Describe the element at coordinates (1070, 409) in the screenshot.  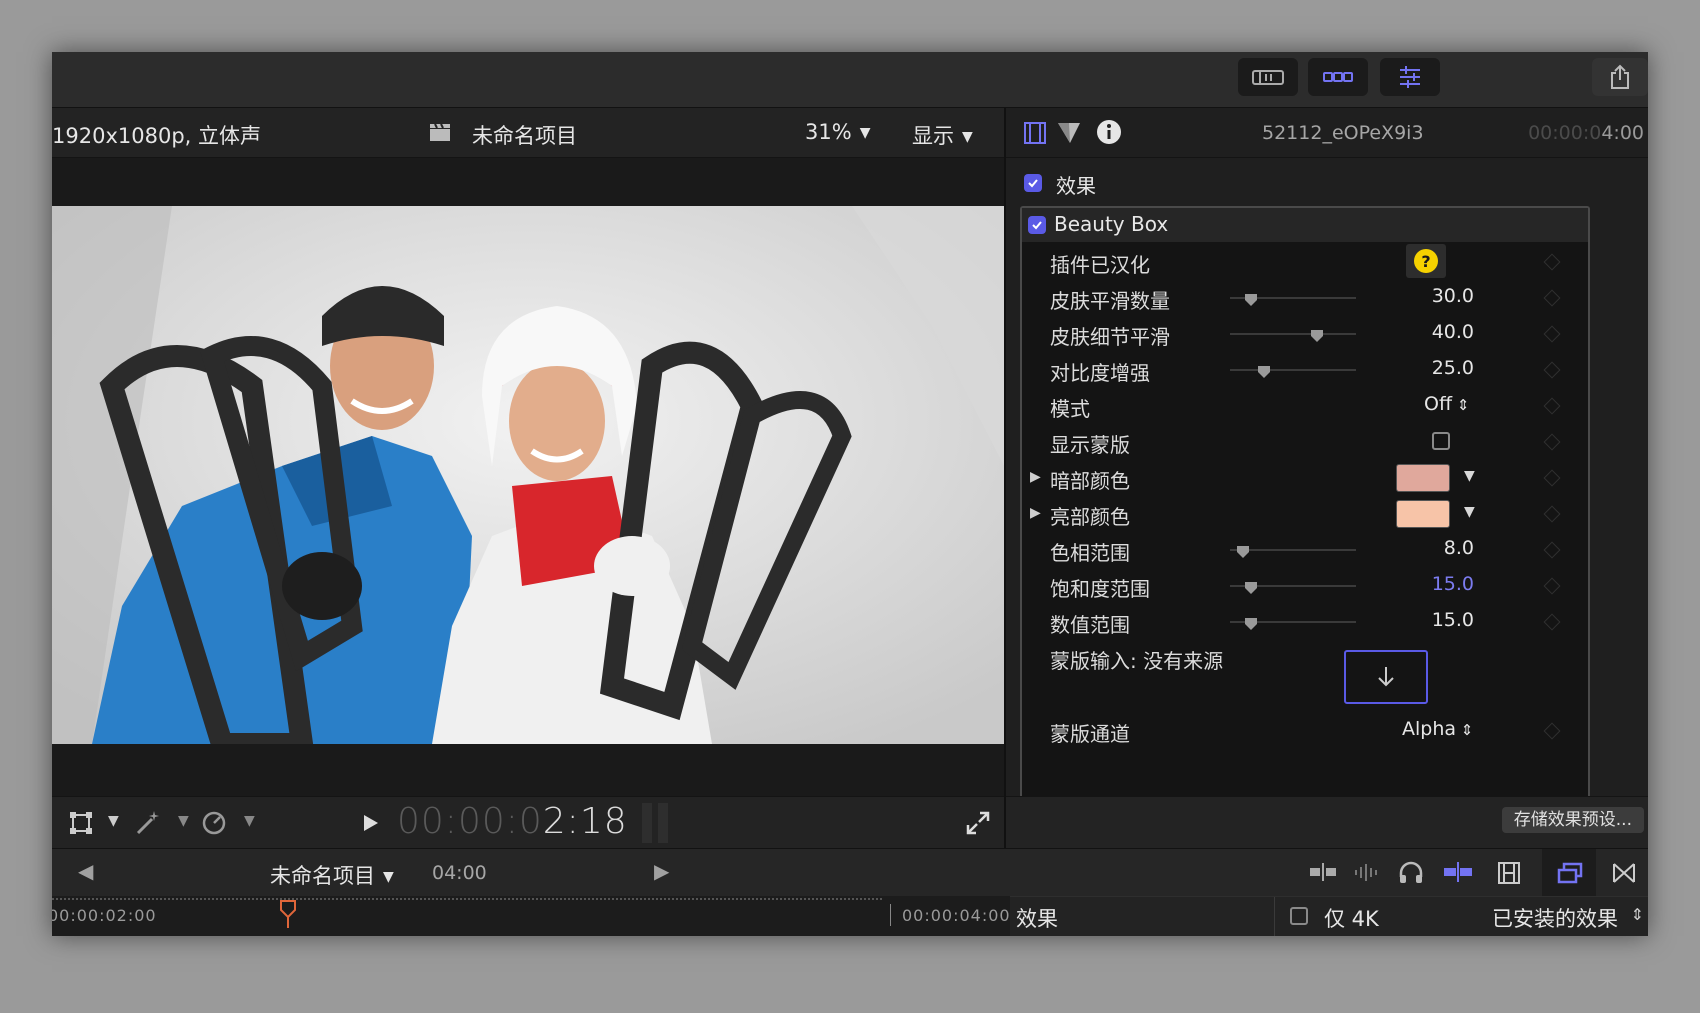
I see `param-name: 模式` at that location.